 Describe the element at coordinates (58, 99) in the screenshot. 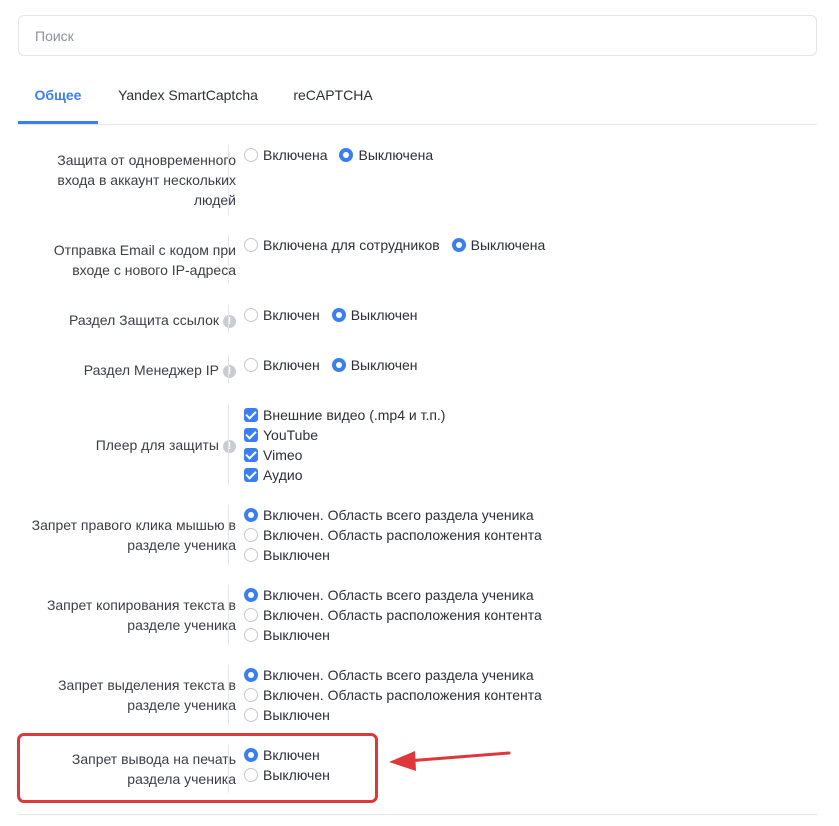

I see `tab-general: Общее` at that location.